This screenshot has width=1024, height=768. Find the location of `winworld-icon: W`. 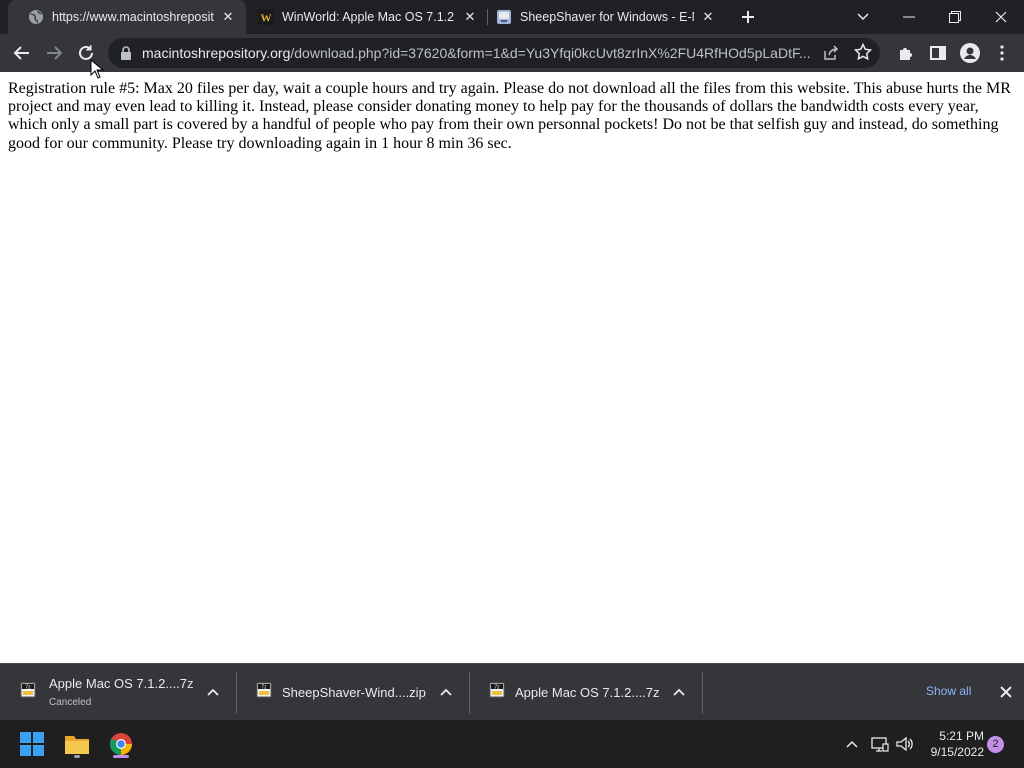

winworld-icon: W is located at coordinates (266, 17).